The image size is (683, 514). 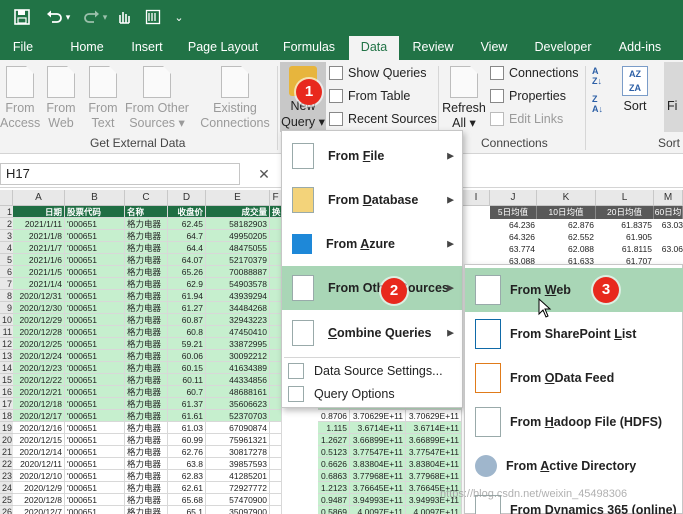 I want to click on from-table-button: From Table, so click(x=369, y=96).